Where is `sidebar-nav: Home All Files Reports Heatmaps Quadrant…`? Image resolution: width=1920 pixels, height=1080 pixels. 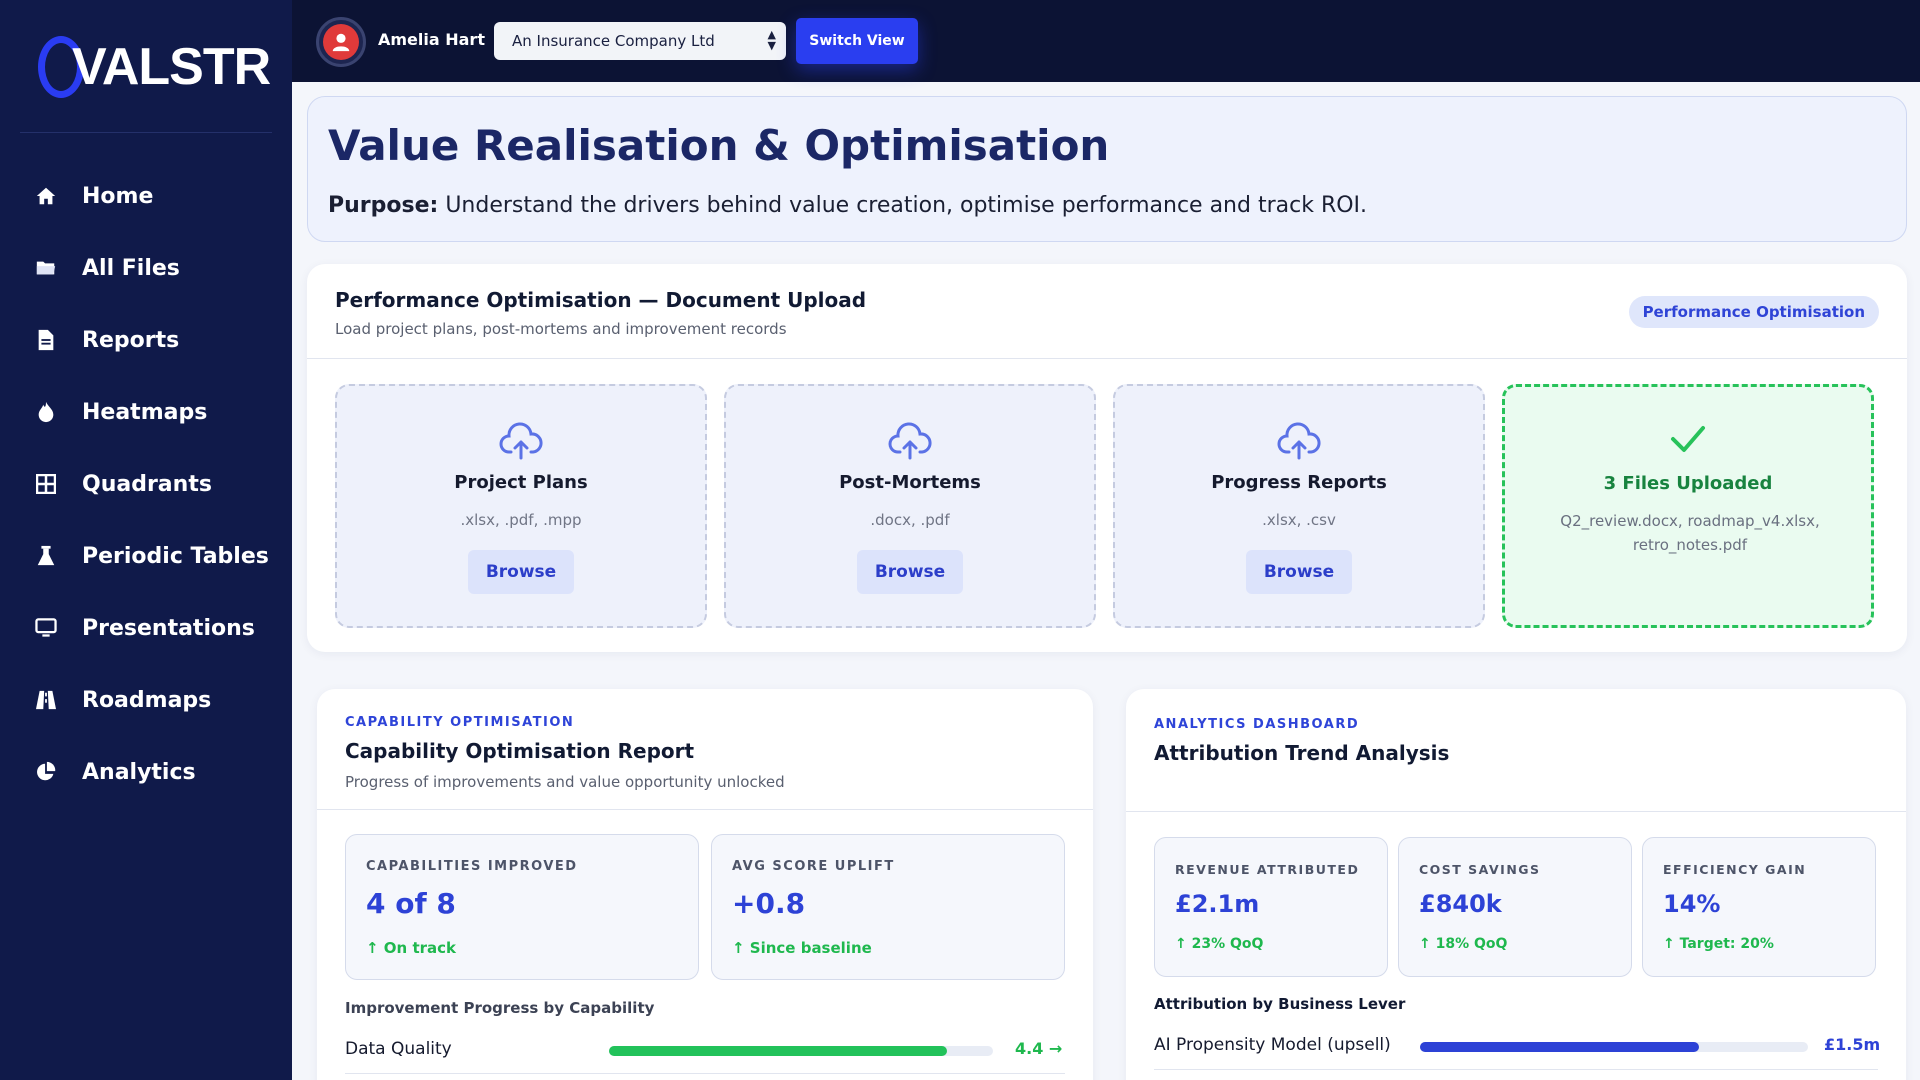
sidebar-nav: Home All Files Reports Heatmaps Quadrant… is located at coordinates (146, 484).